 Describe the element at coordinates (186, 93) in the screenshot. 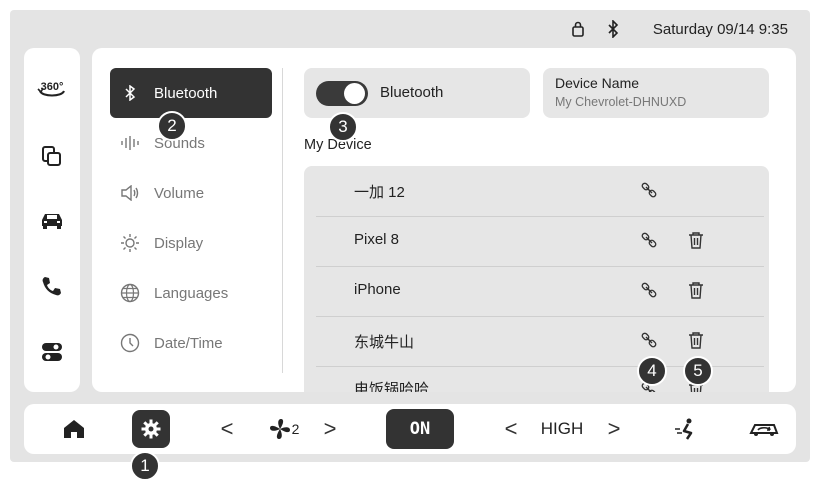

I see `menu-item-label: Bluetooth` at that location.